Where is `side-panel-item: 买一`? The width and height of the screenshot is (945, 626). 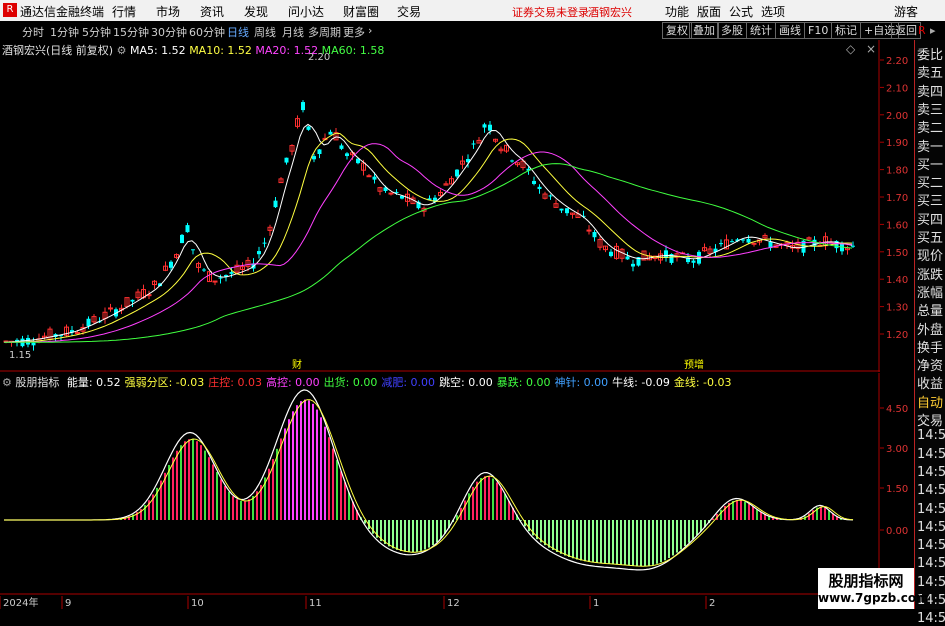 side-panel-item: 买一 is located at coordinates (930, 163).